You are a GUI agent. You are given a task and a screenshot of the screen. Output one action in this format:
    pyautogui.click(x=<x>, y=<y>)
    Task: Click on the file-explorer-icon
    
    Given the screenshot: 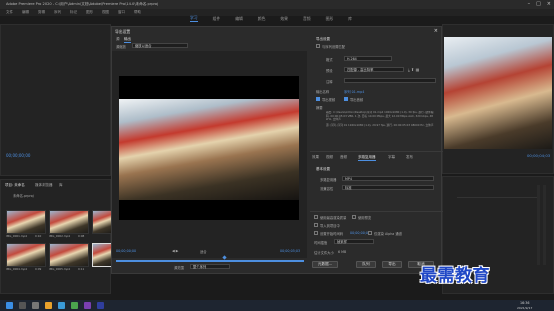 What is the action you would take?
    pyautogui.click(x=48, y=305)
    